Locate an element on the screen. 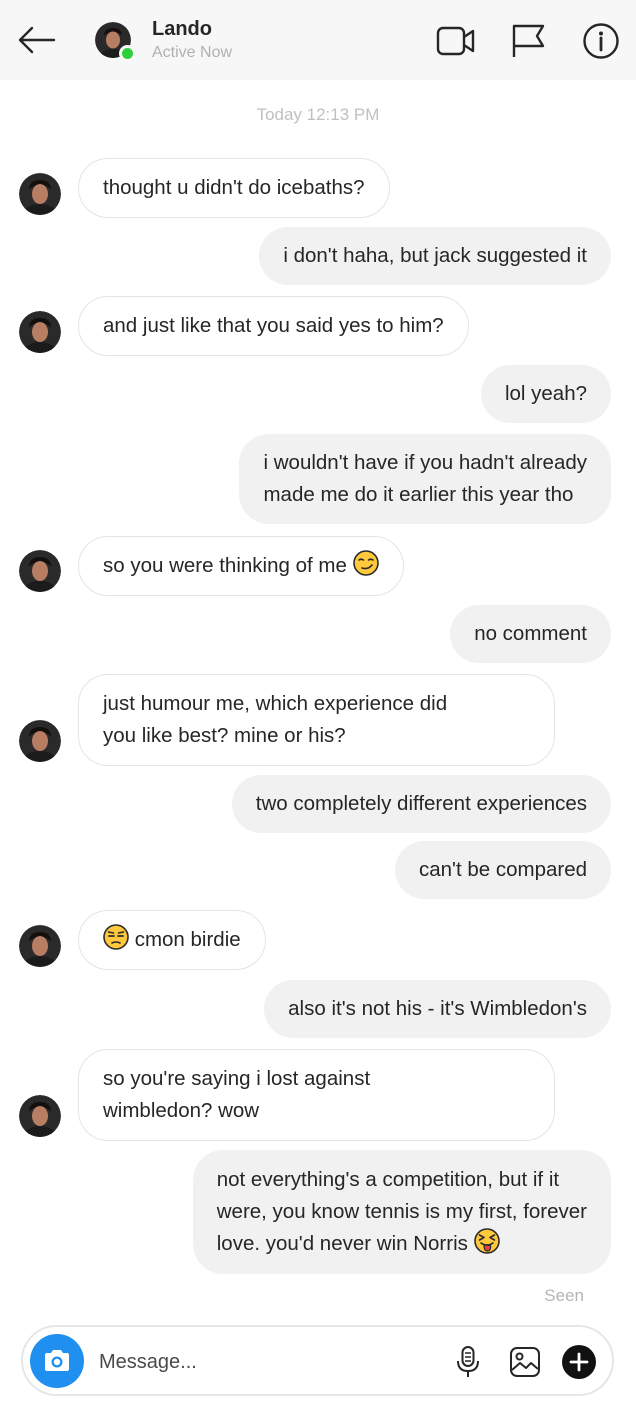 This screenshot has width=636, height=1417. message-text: and just like that you said yes to him? is located at coordinates (273, 325).